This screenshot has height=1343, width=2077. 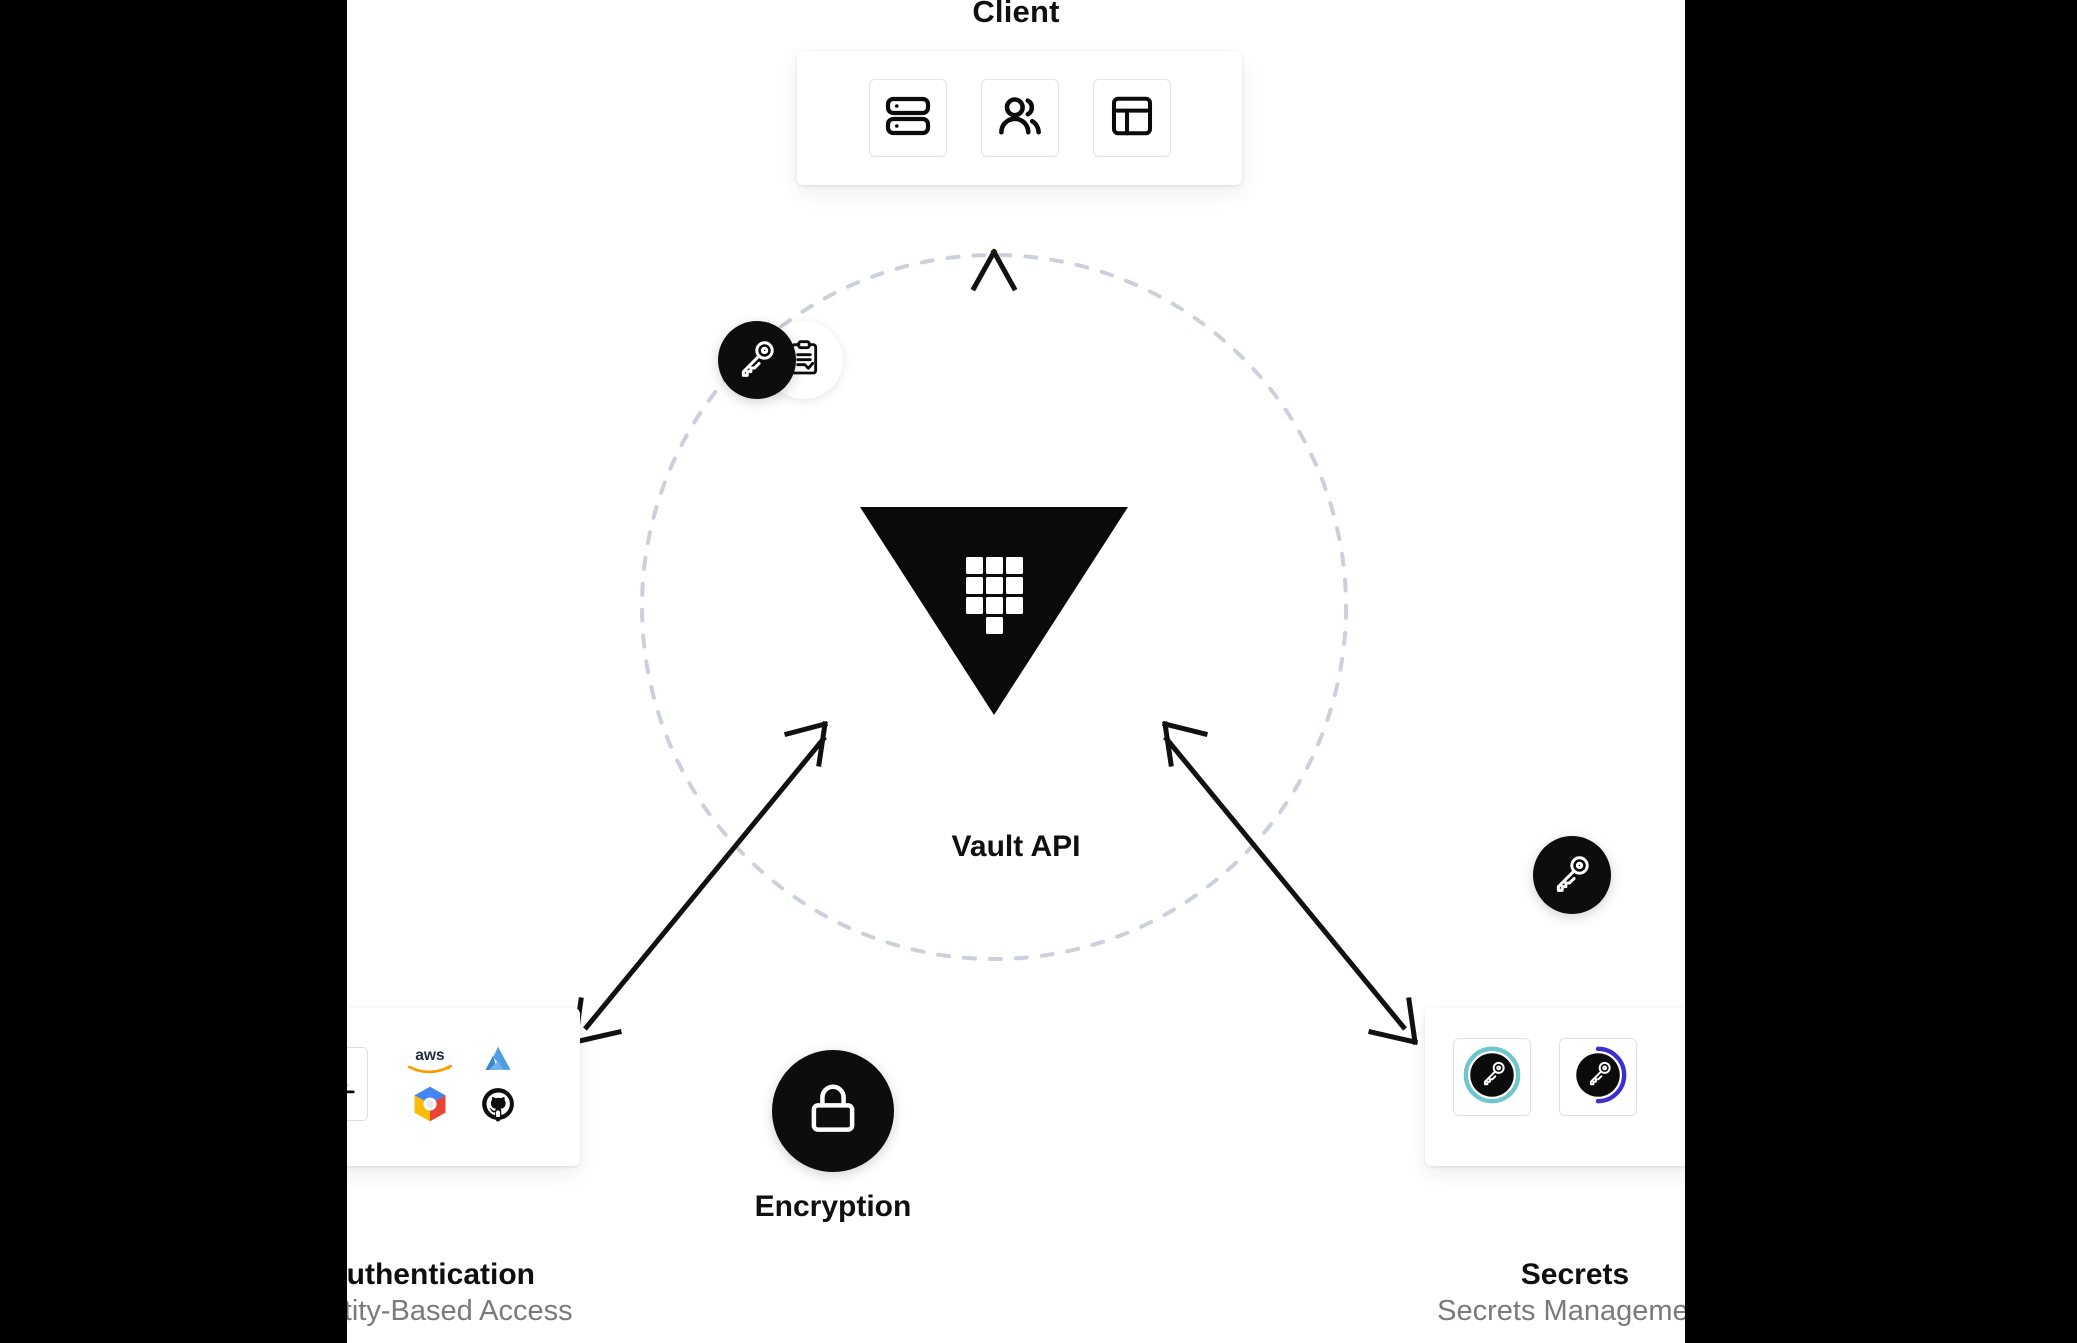 I want to click on dashboard-layout-icon, so click(x=1132, y=118).